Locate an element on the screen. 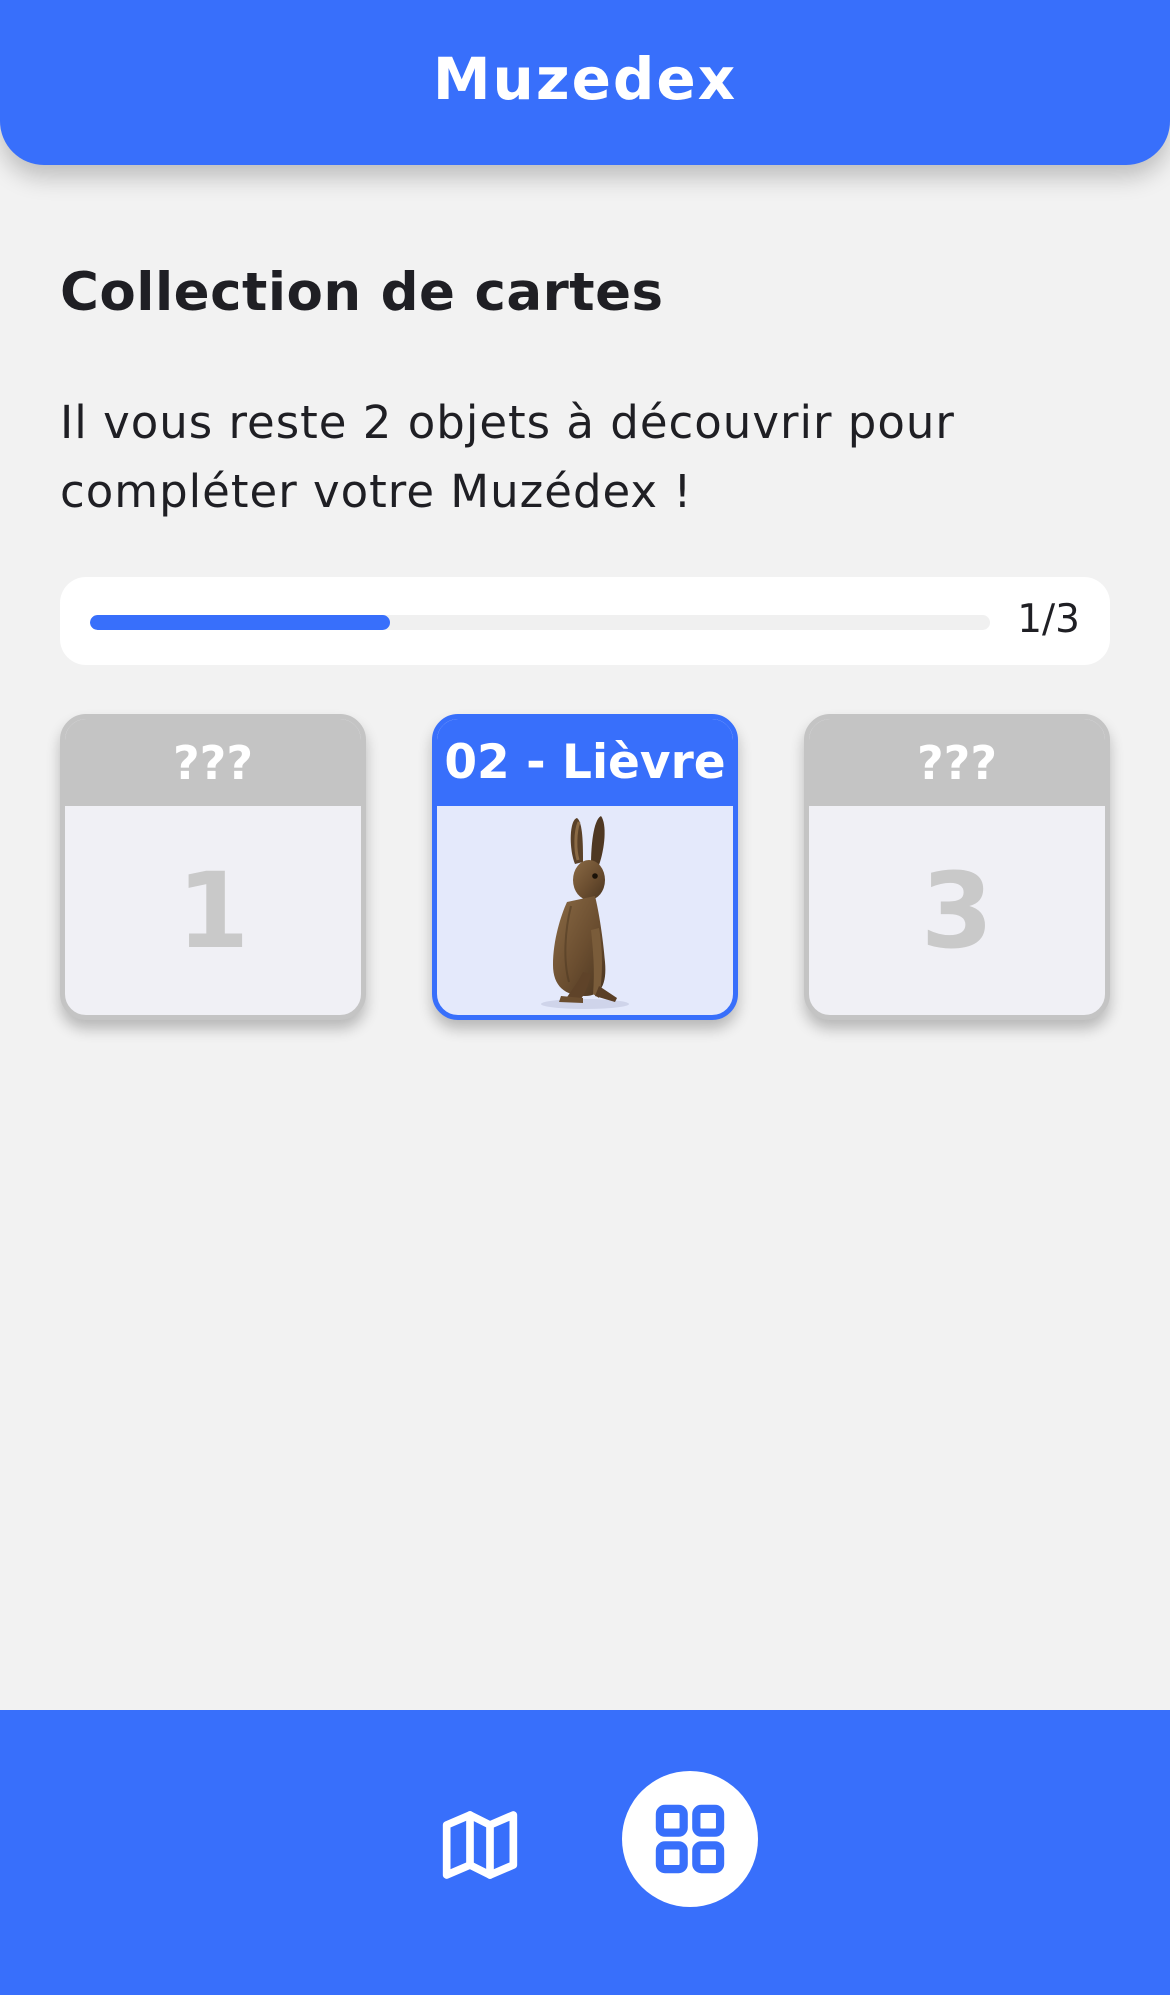 Image resolution: width=1170 pixels, height=1995 pixels. card-number: 1 is located at coordinates (213, 910).